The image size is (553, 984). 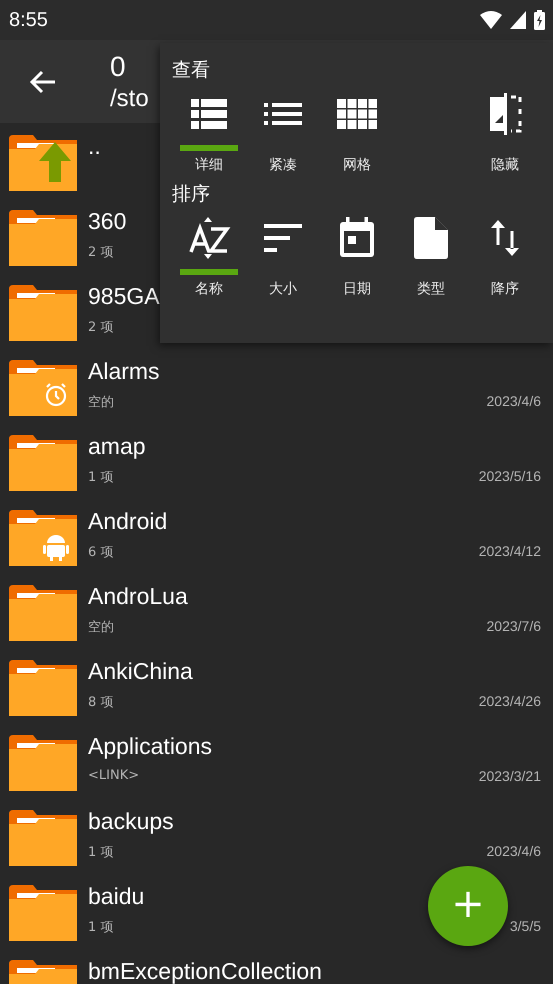 What do you see at coordinates (283, 114) in the screenshot?
I see `compact-list-icon` at bounding box center [283, 114].